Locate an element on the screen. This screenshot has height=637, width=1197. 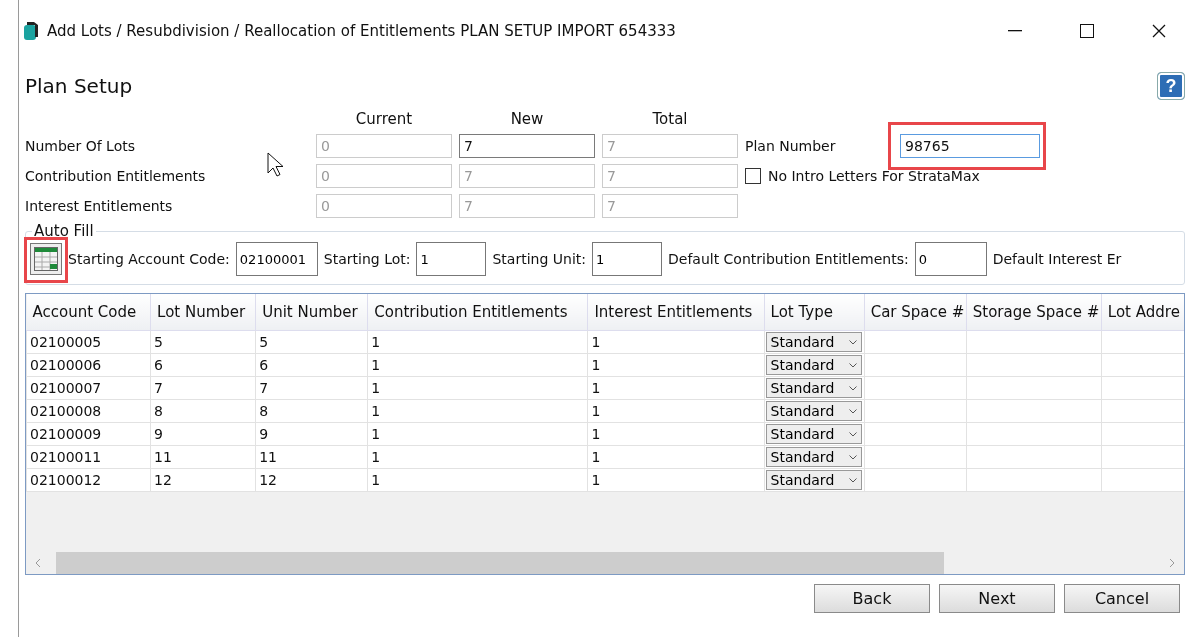
table-cell: 02100005 is located at coordinates (88, 342).